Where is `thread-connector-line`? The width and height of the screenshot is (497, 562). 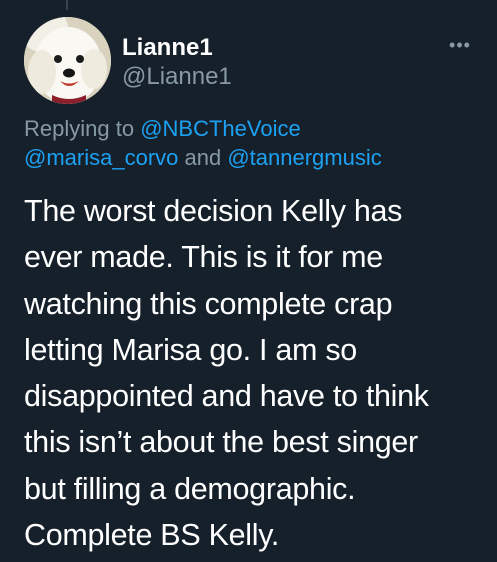
thread-connector-line is located at coordinates (67, 5).